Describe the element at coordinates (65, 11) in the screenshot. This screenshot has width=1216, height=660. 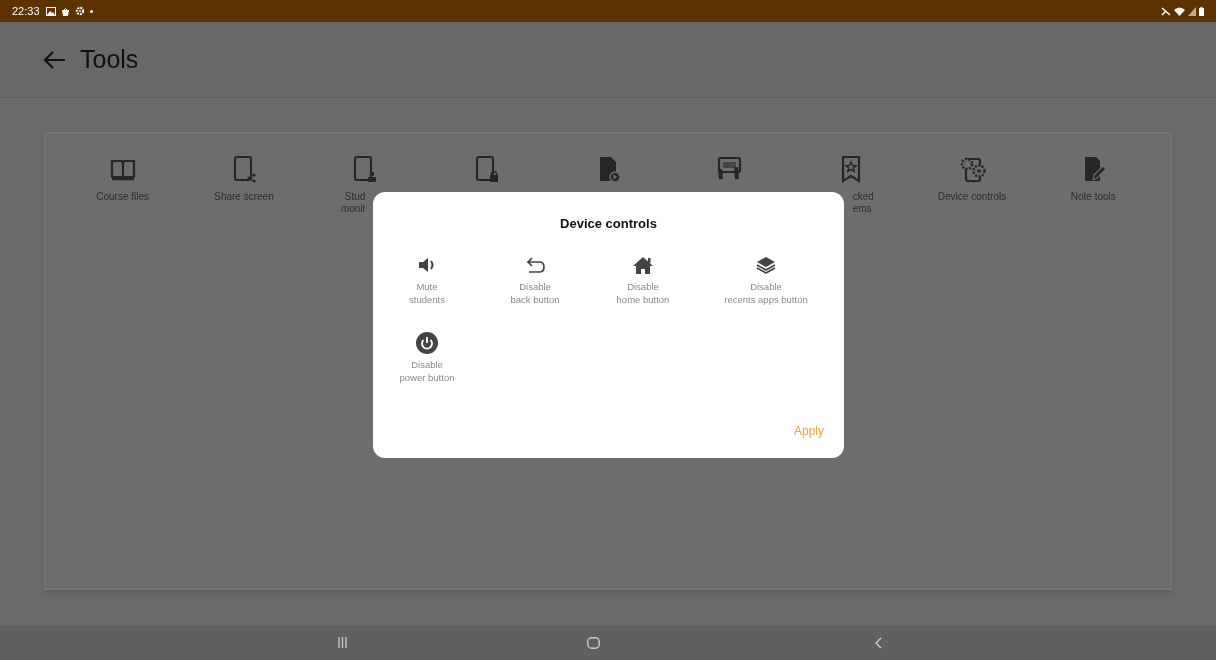
I see `bag-icon` at that location.